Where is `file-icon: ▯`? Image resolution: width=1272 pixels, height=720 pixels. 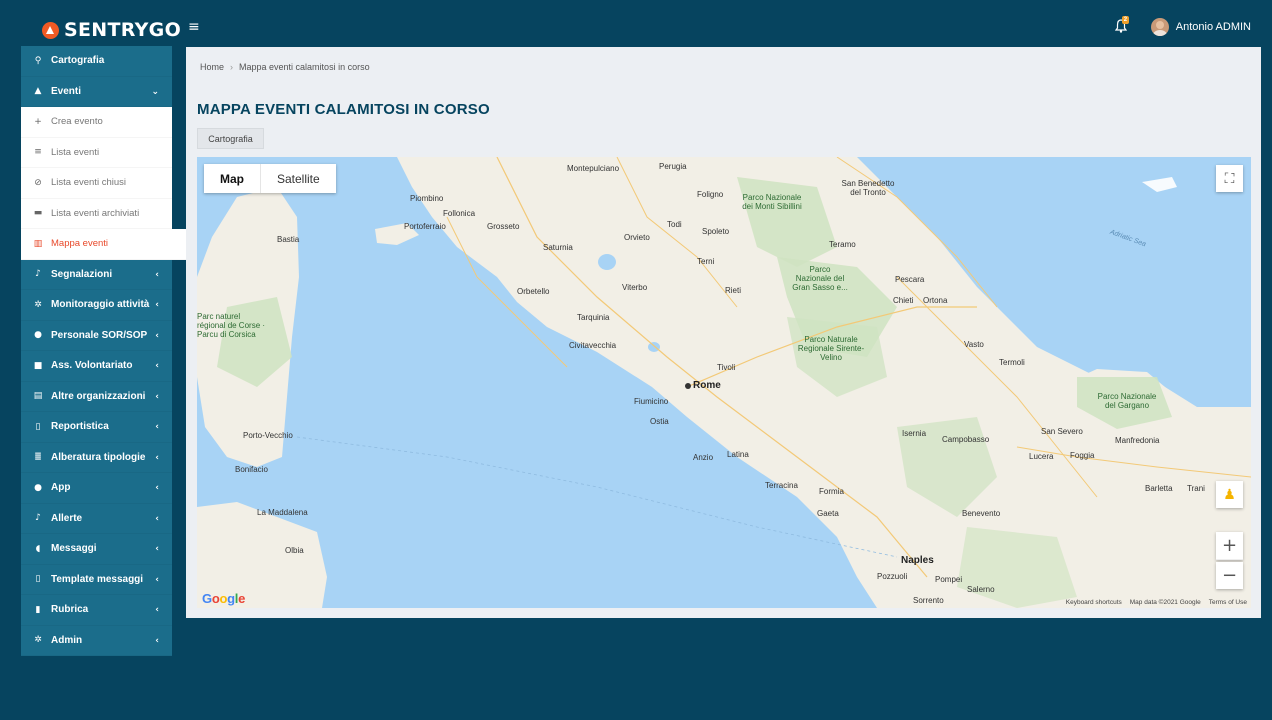
file-icon: ▯ is located at coordinates (38, 579).